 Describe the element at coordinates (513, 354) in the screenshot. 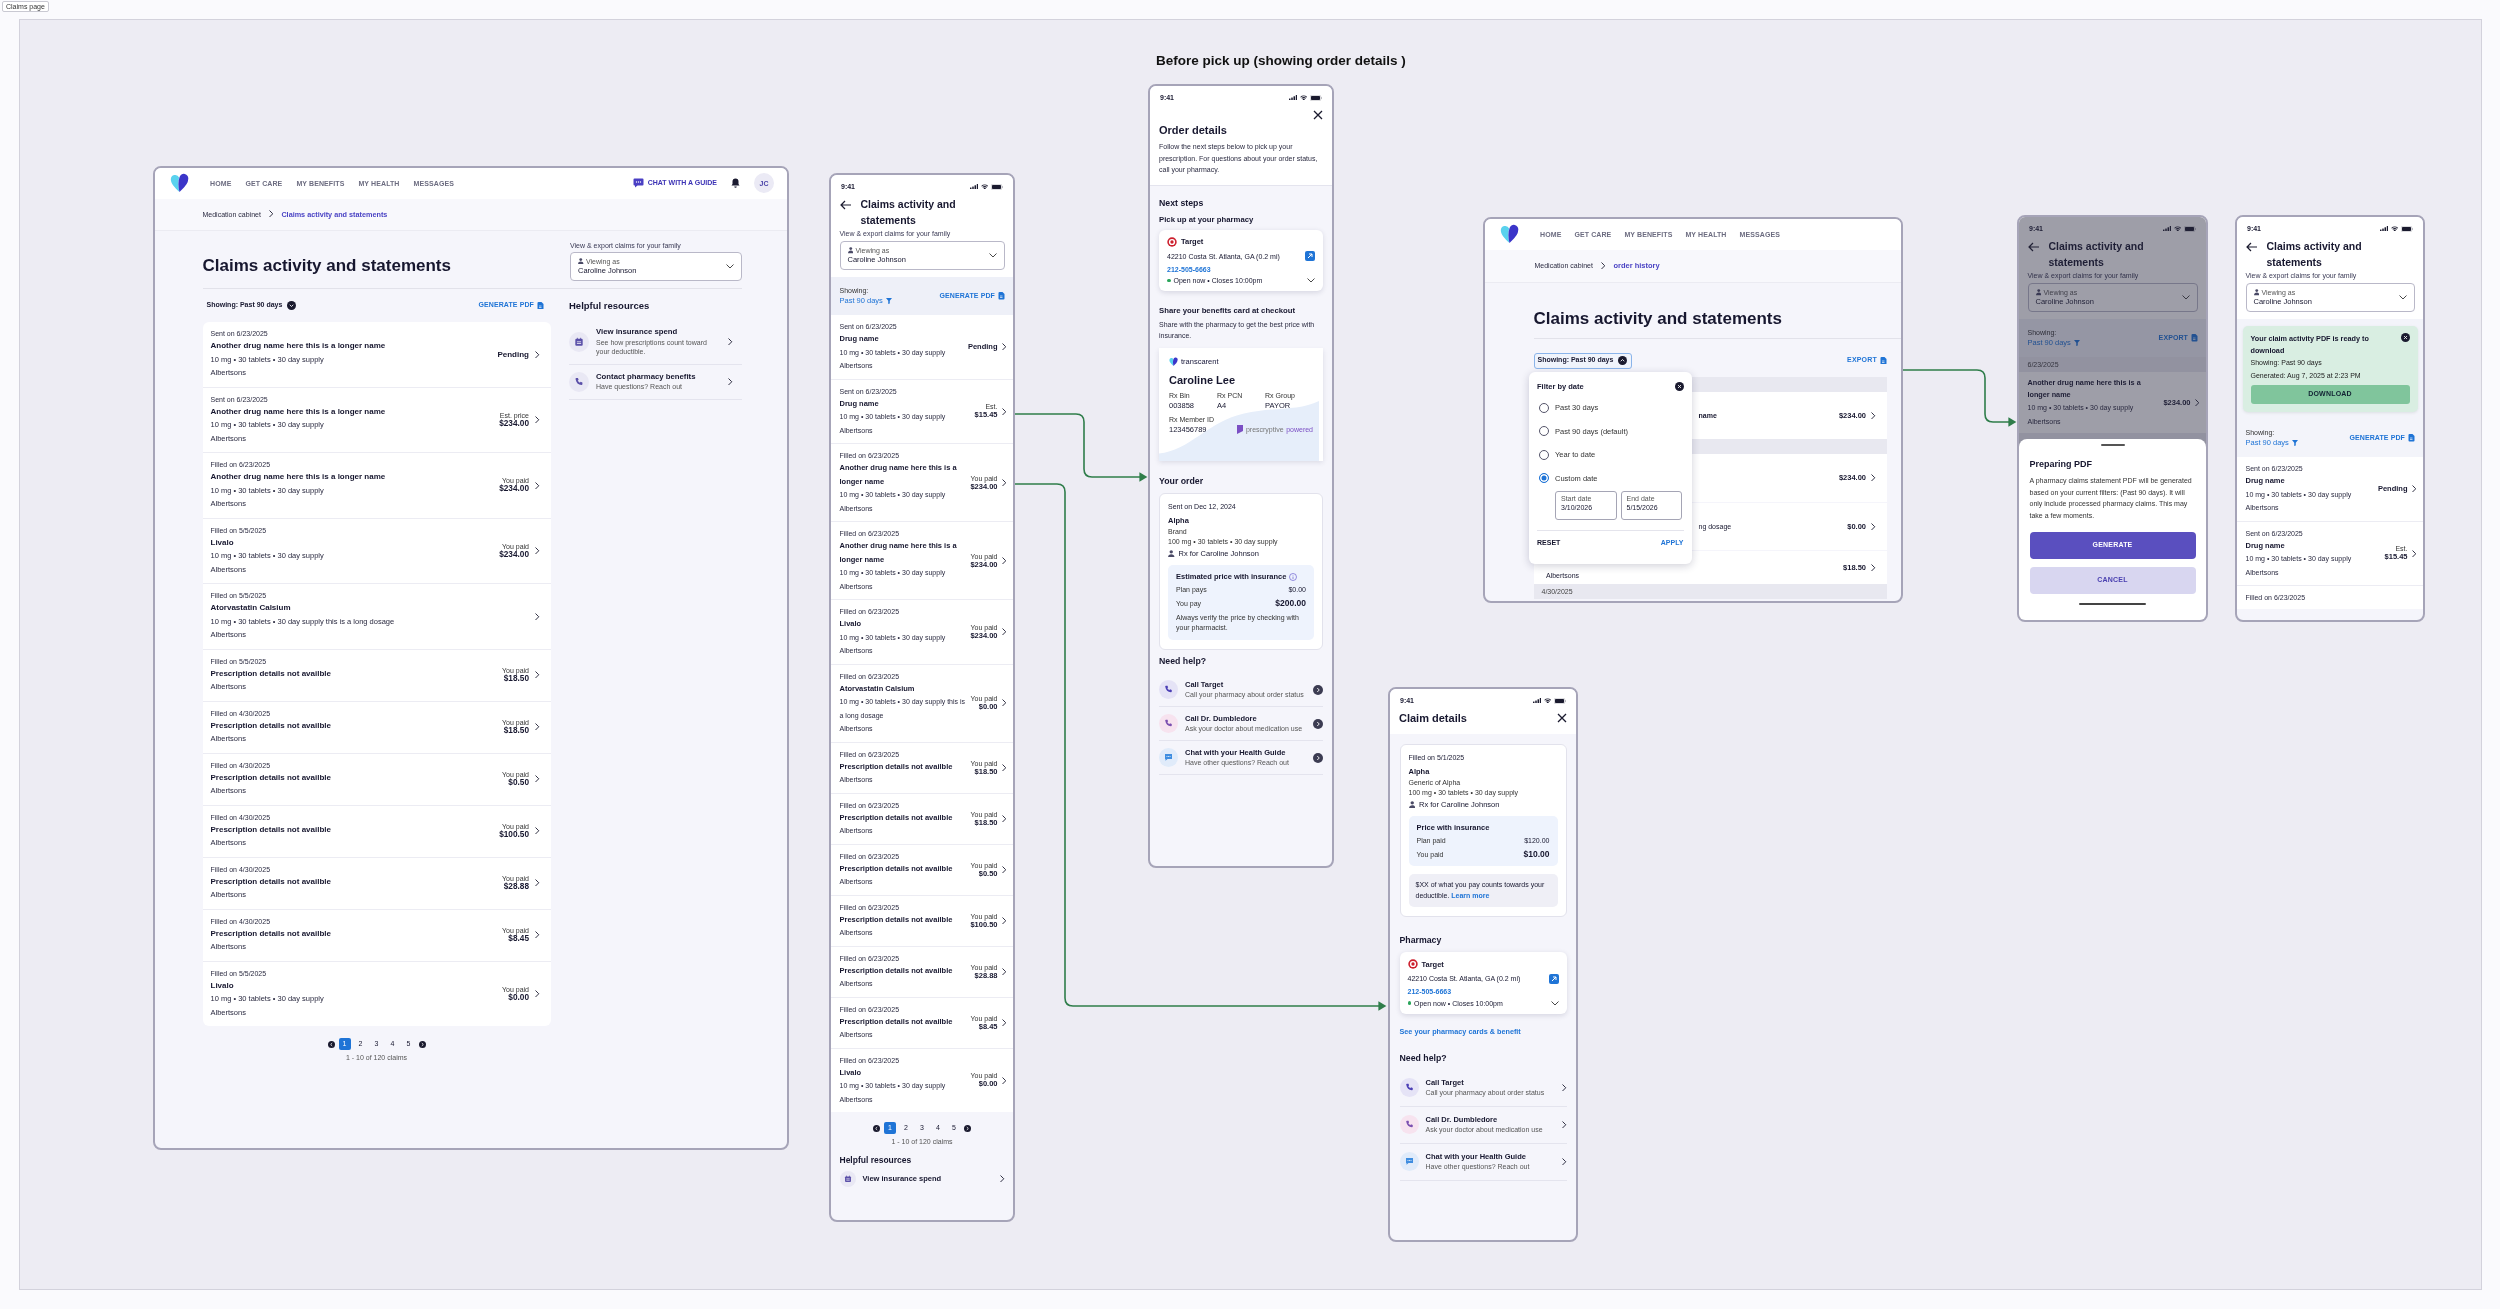

I see `claim-status: Pending` at that location.